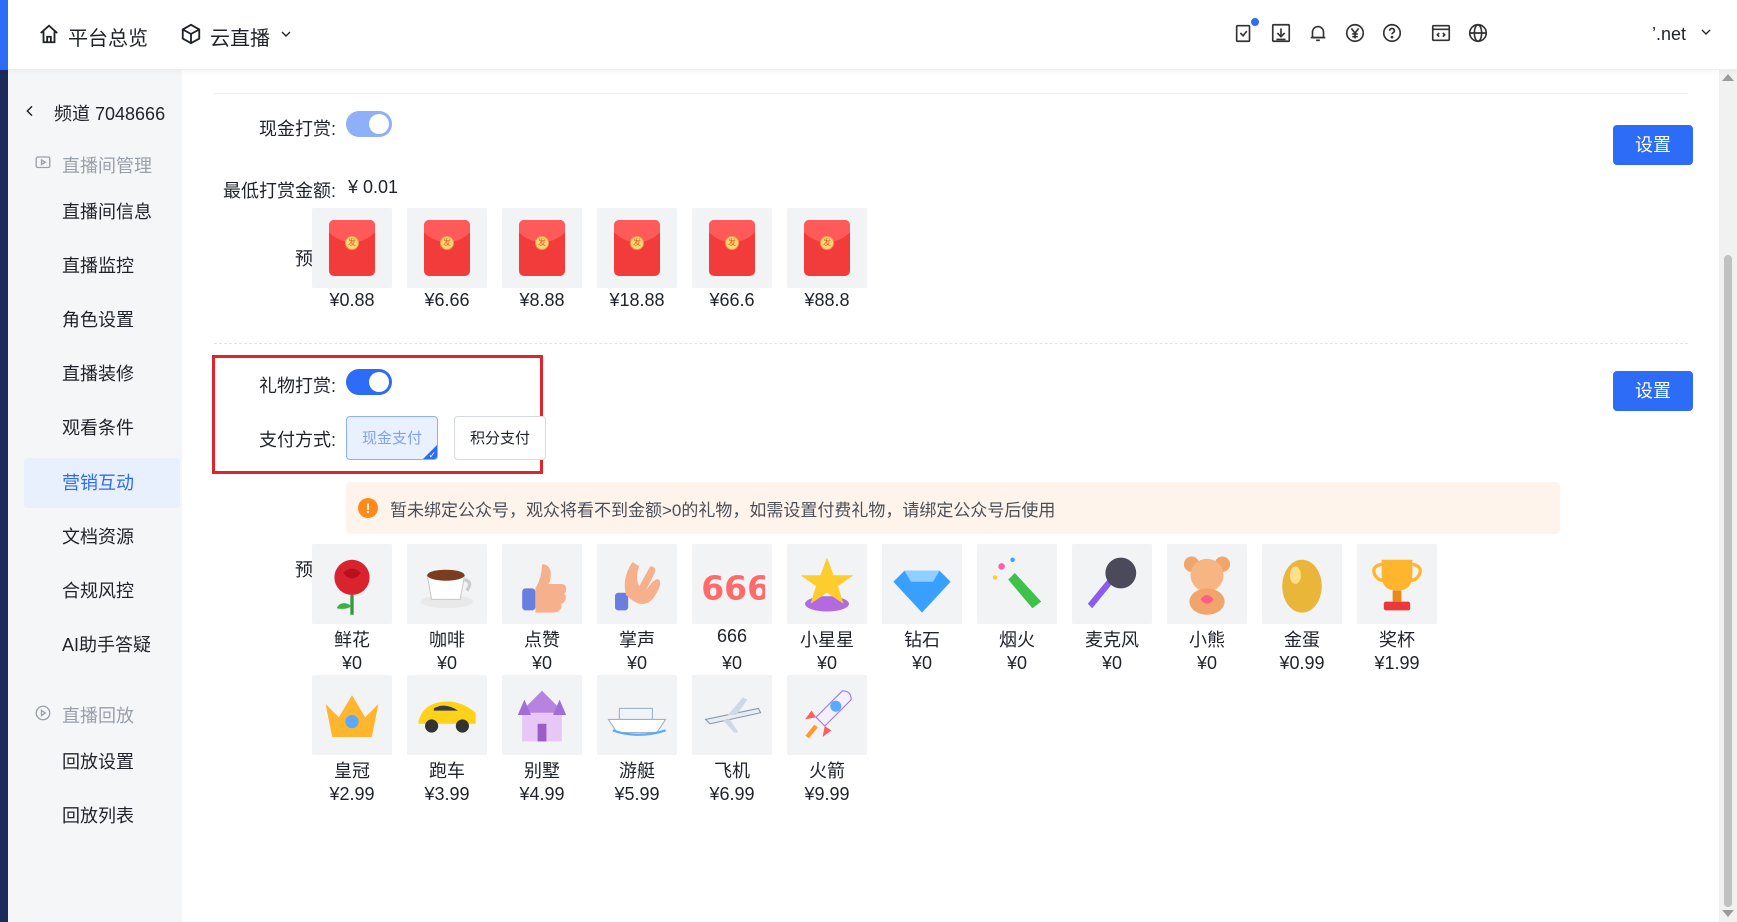 This screenshot has height=922, width=1737. I want to click on account-menu: ’.net, so click(1683, 34).